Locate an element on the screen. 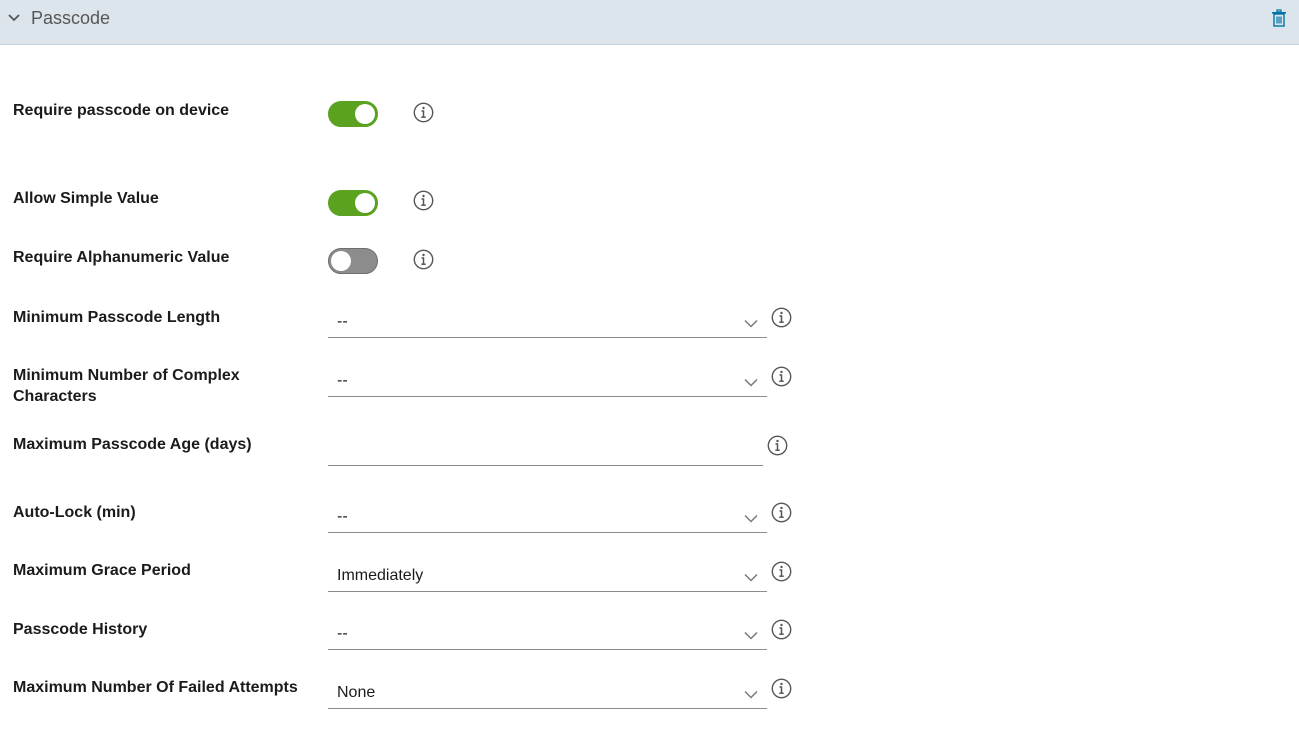 The image size is (1299, 737). select-value: None is located at coordinates (356, 692).